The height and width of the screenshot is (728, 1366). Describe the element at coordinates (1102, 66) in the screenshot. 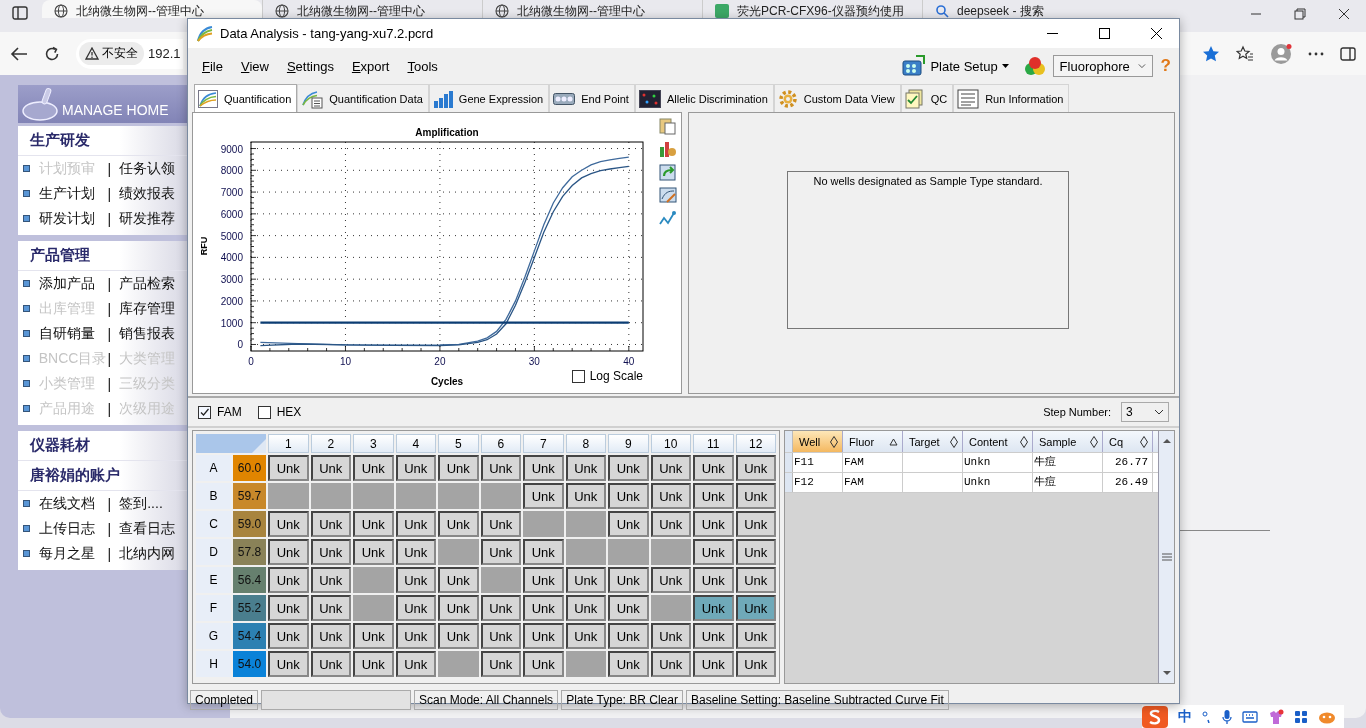

I see `fluorophore-select: Fluorophore` at that location.